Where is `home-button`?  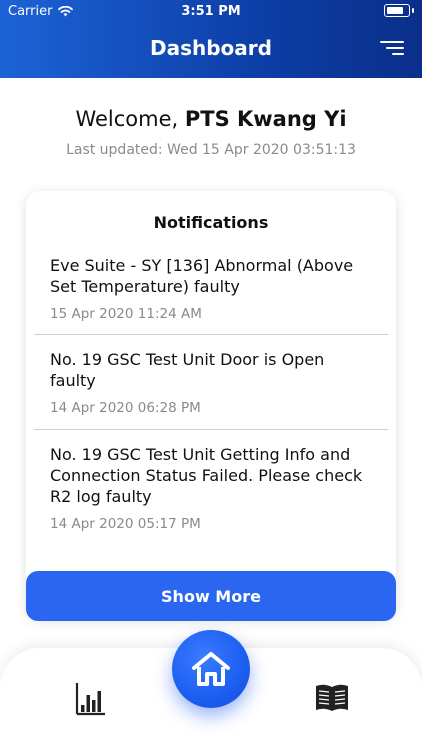
home-button is located at coordinates (211, 669).